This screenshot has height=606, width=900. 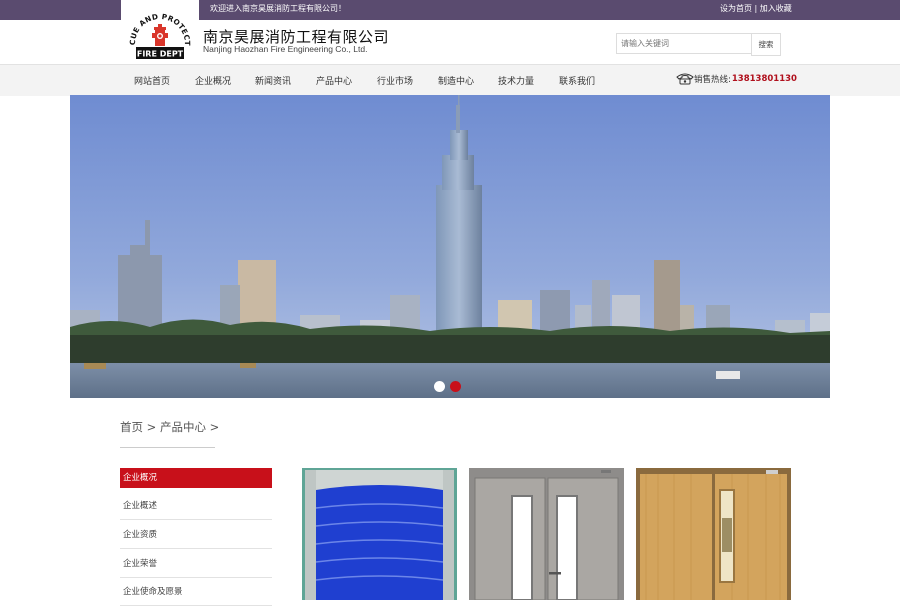 I want to click on nav-item-news: 新闻资讯, so click(x=273, y=80).